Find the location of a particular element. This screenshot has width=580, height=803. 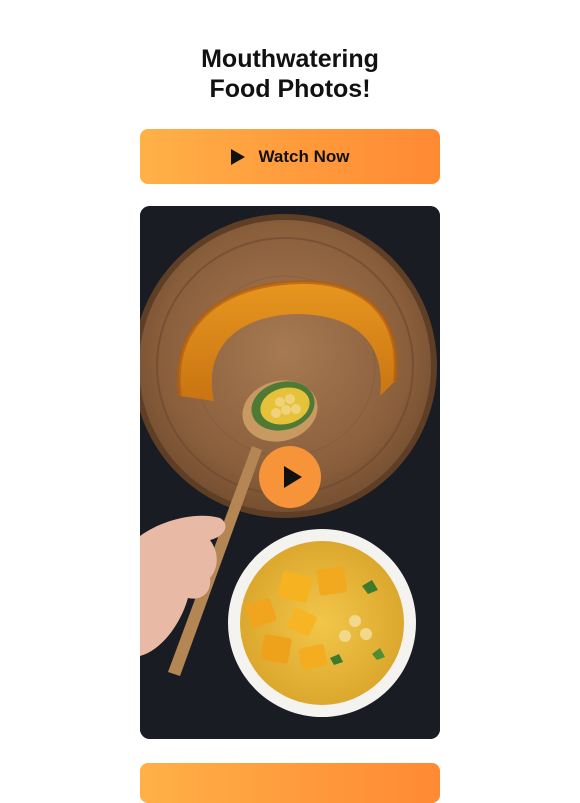

bottom-cta-button is located at coordinates (290, 783).